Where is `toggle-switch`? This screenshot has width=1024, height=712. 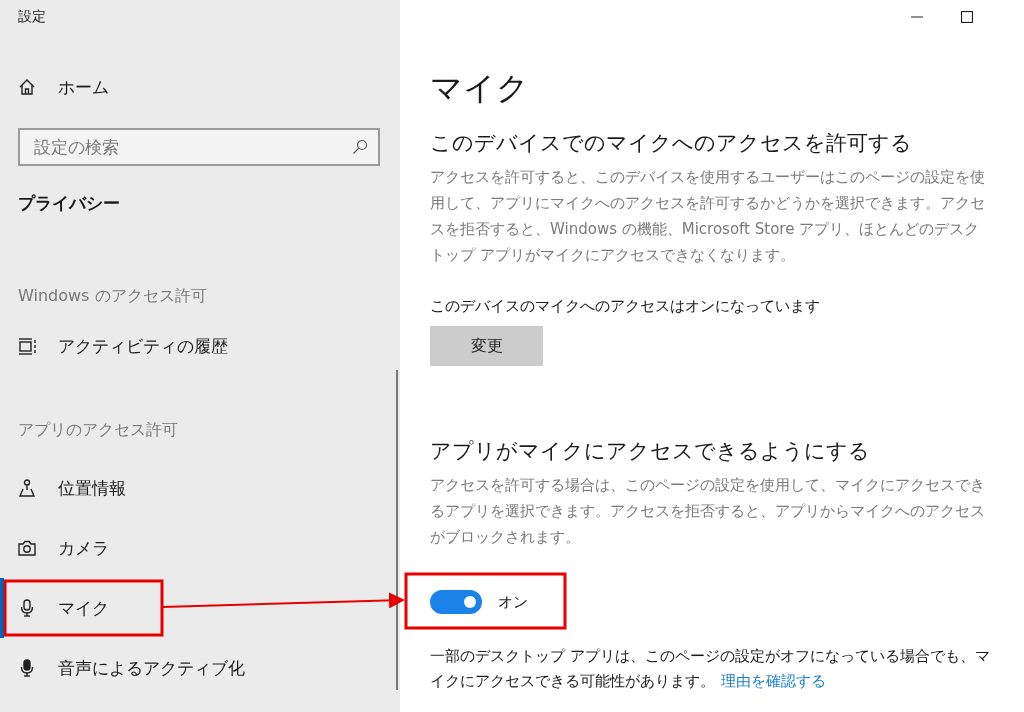
toggle-switch is located at coordinates (456, 602).